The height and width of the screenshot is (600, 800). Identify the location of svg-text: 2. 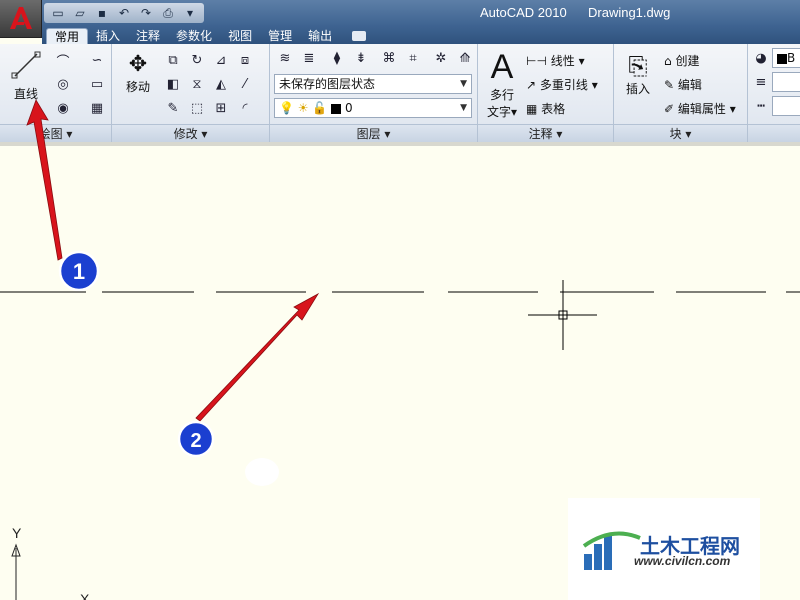
(195, 441).